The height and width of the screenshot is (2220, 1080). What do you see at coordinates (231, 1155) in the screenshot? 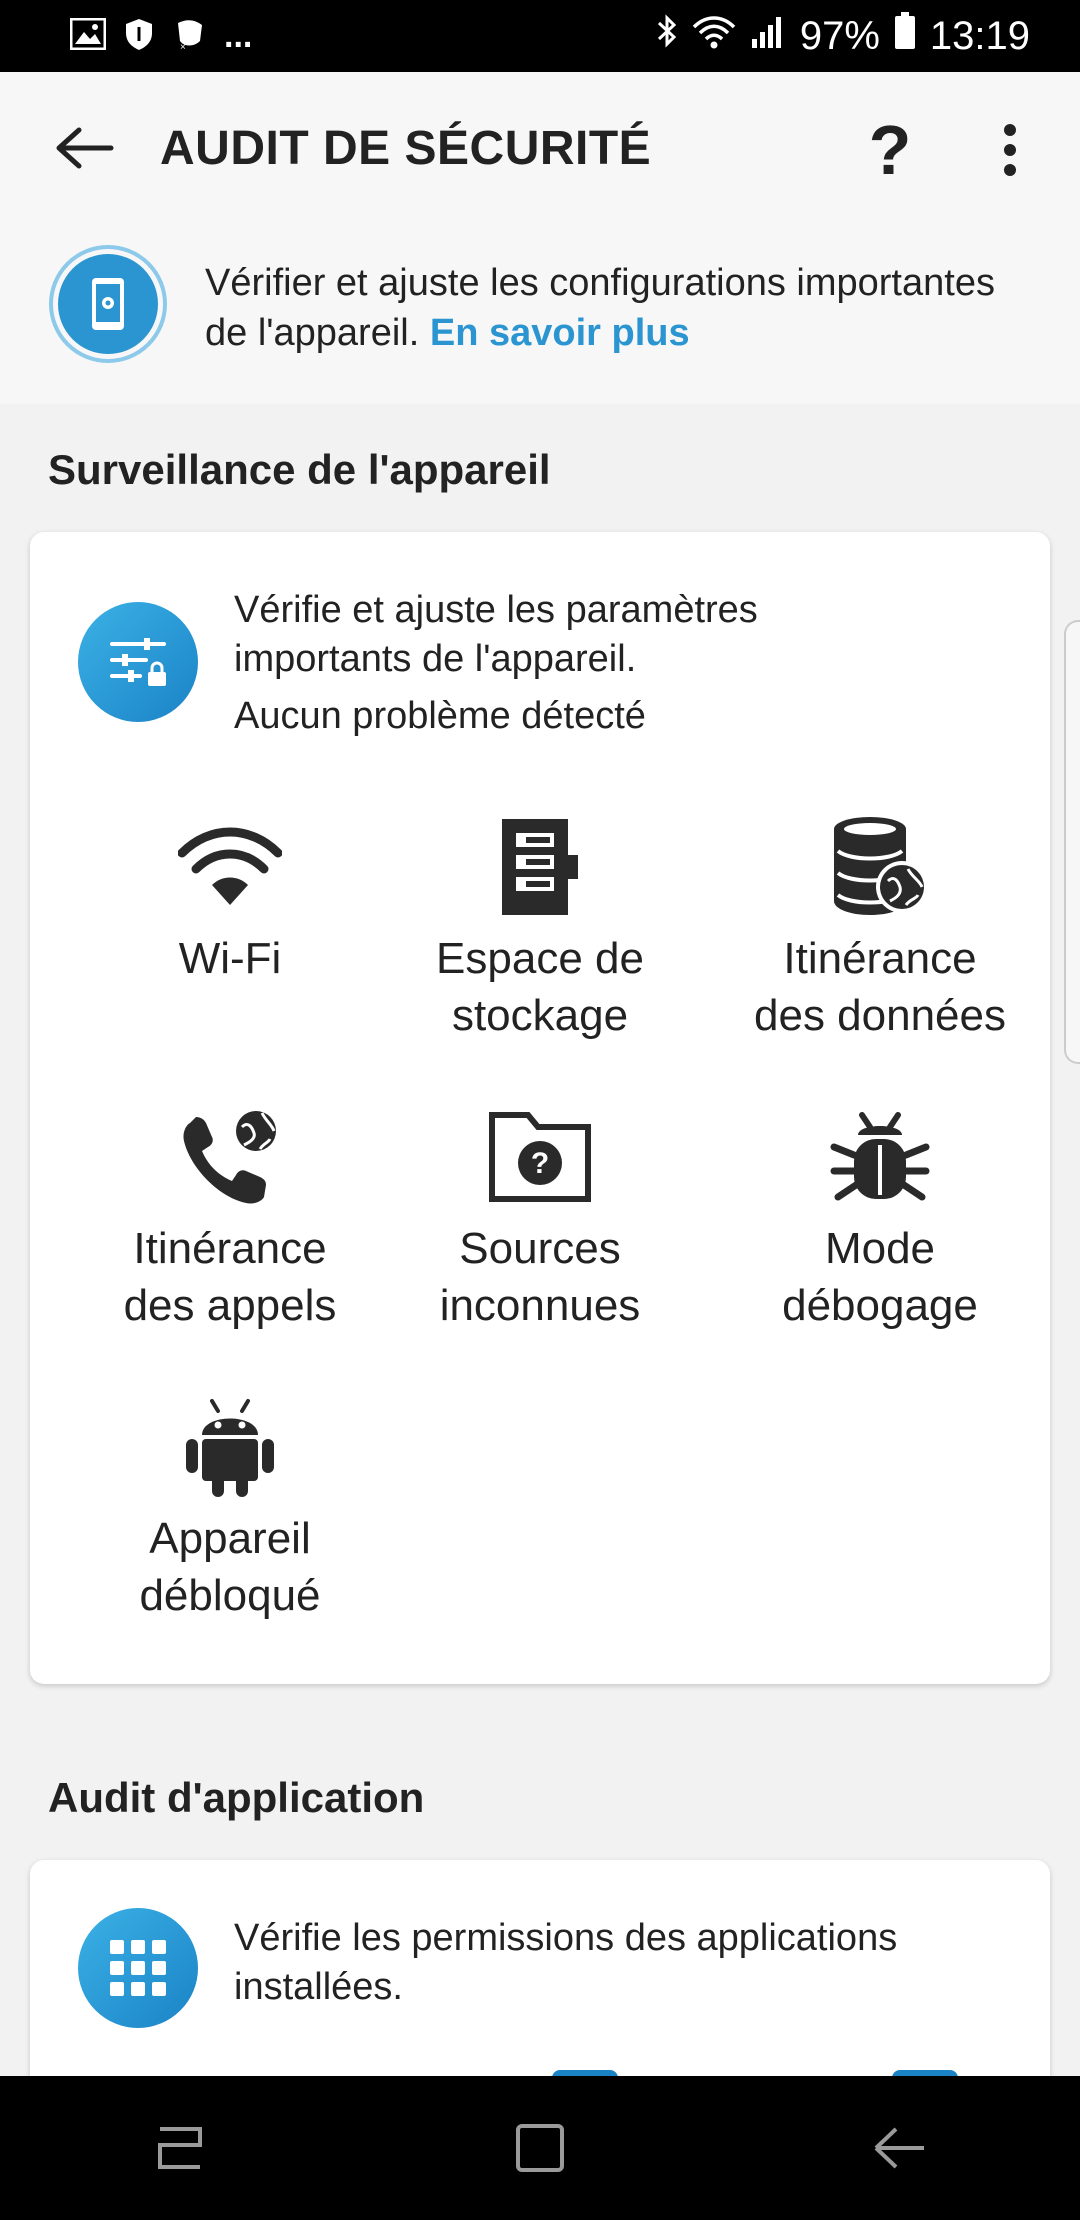
I see `call-roaming-icon` at bounding box center [231, 1155].